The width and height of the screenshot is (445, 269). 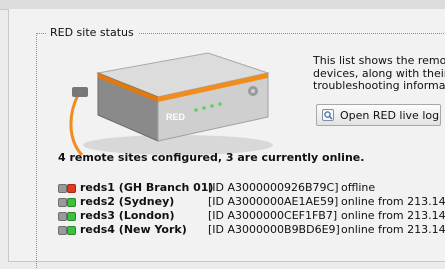 What do you see at coordinates (176, 117) in the screenshot?
I see `device-brand-label: RED` at bounding box center [176, 117].